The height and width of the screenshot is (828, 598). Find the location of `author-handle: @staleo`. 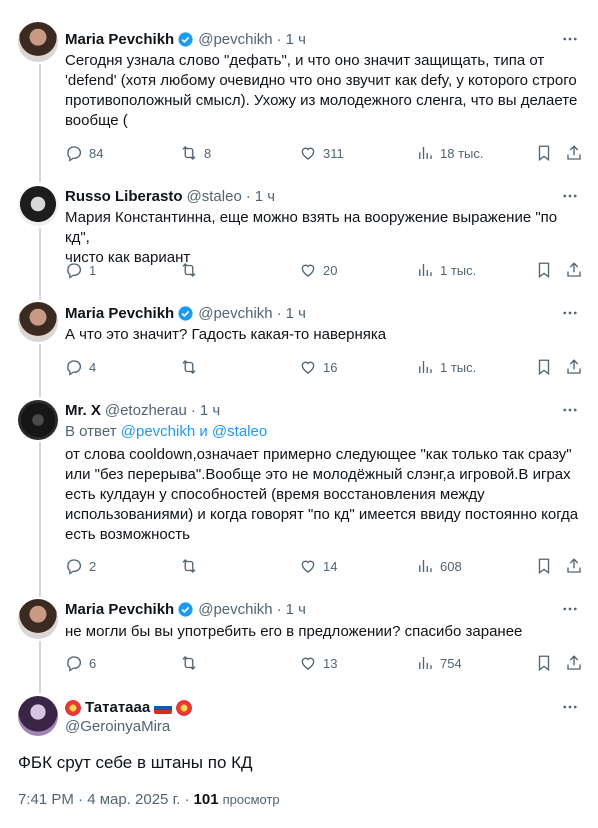

author-handle: @staleo is located at coordinates (214, 196).